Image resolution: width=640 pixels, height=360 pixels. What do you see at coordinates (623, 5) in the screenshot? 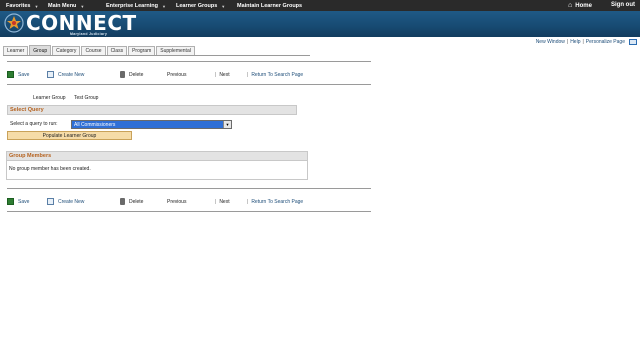
I see `sign-out-link: Sign out` at bounding box center [623, 5].